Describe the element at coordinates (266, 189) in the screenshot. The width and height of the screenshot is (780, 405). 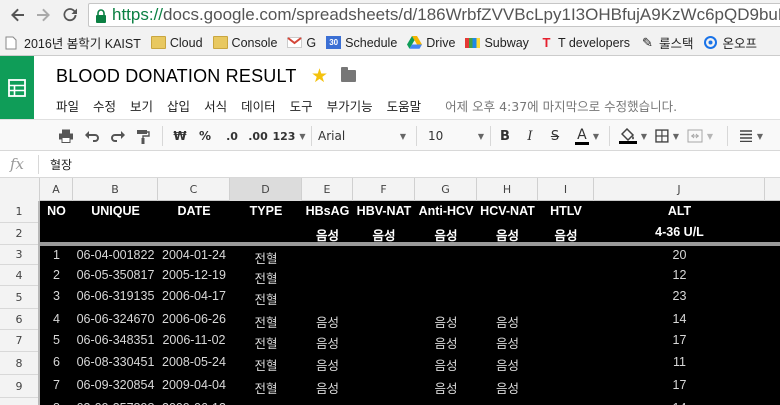
I see `column-header-d: D` at that location.